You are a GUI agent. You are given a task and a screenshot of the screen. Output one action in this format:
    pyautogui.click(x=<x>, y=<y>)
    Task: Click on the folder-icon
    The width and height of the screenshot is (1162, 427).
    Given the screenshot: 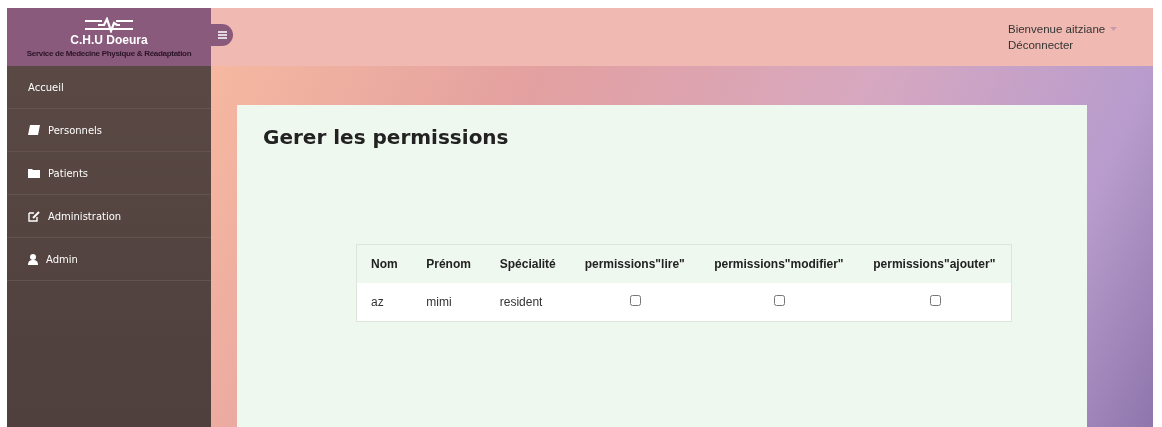 What is the action you would take?
    pyautogui.click(x=34, y=173)
    